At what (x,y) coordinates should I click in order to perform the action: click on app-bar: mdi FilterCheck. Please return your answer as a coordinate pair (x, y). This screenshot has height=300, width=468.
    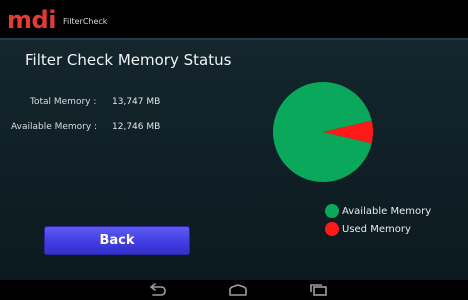
    Looking at the image, I should click on (234, 19).